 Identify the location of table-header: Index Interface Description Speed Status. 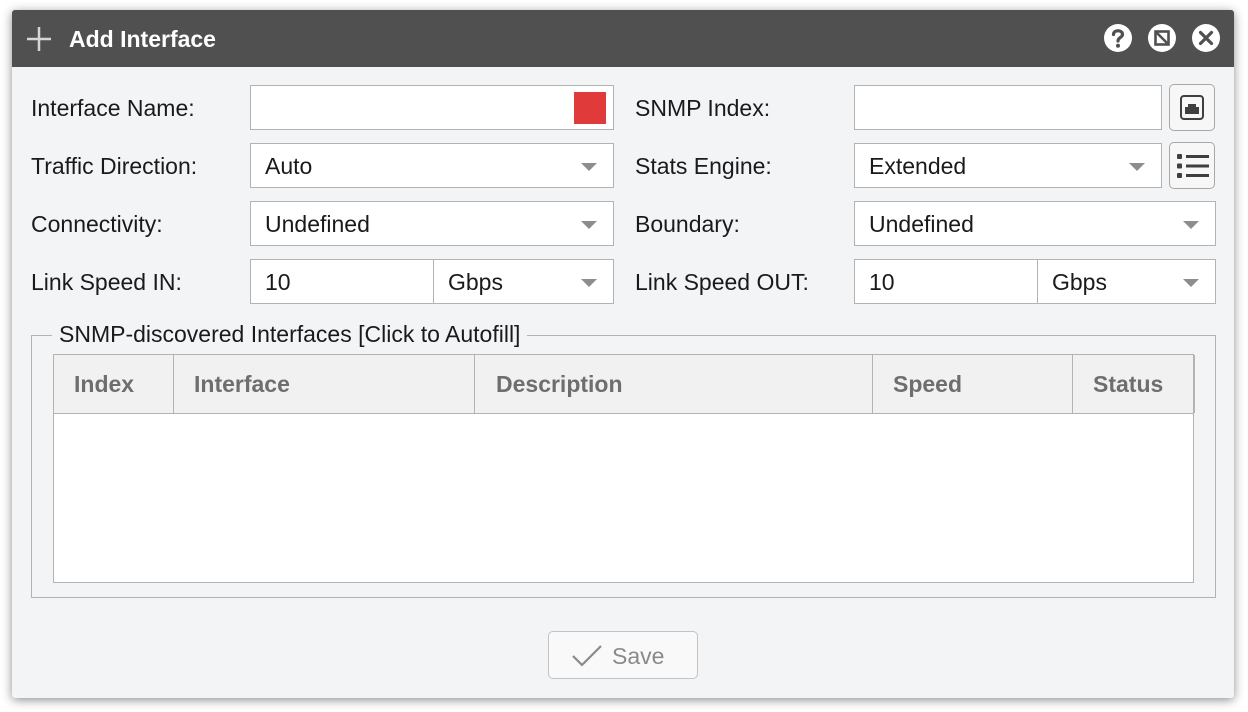
(624, 384).